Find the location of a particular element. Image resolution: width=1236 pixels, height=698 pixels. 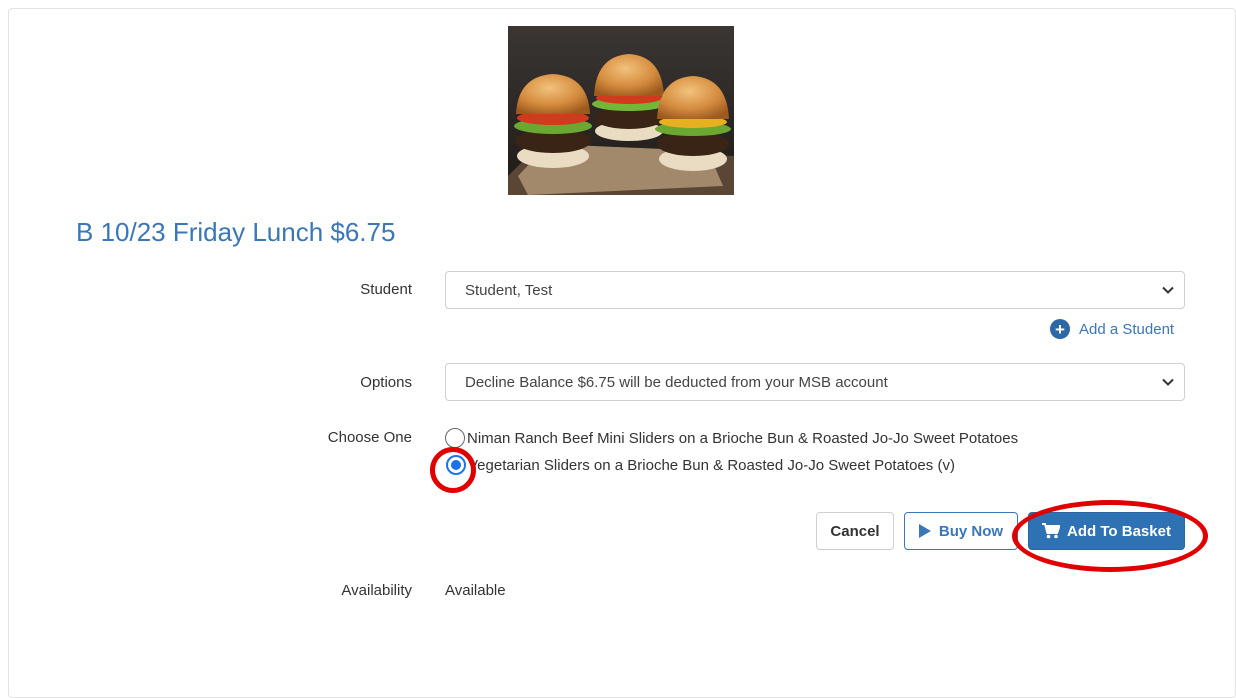

availability-value: Available is located at coordinates (475, 590).